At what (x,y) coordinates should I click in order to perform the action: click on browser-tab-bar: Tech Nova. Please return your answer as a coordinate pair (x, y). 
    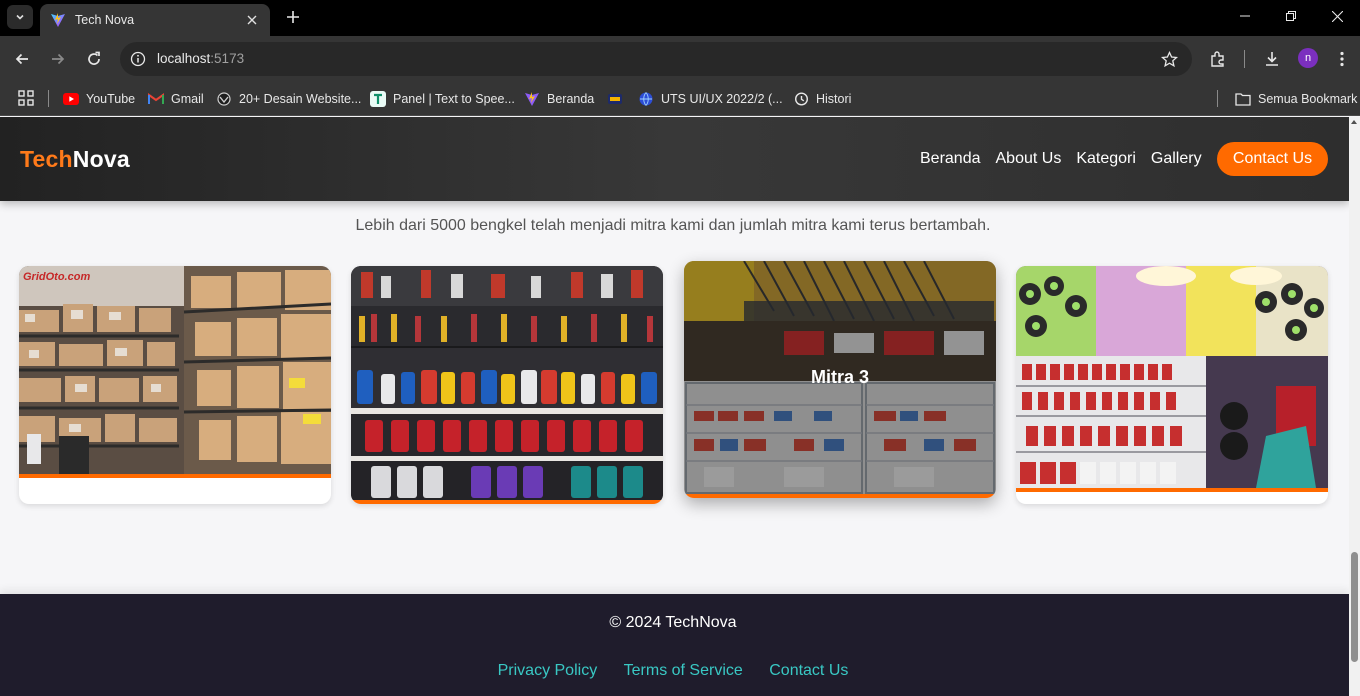
    Looking at the image, I should click on (680, 18).